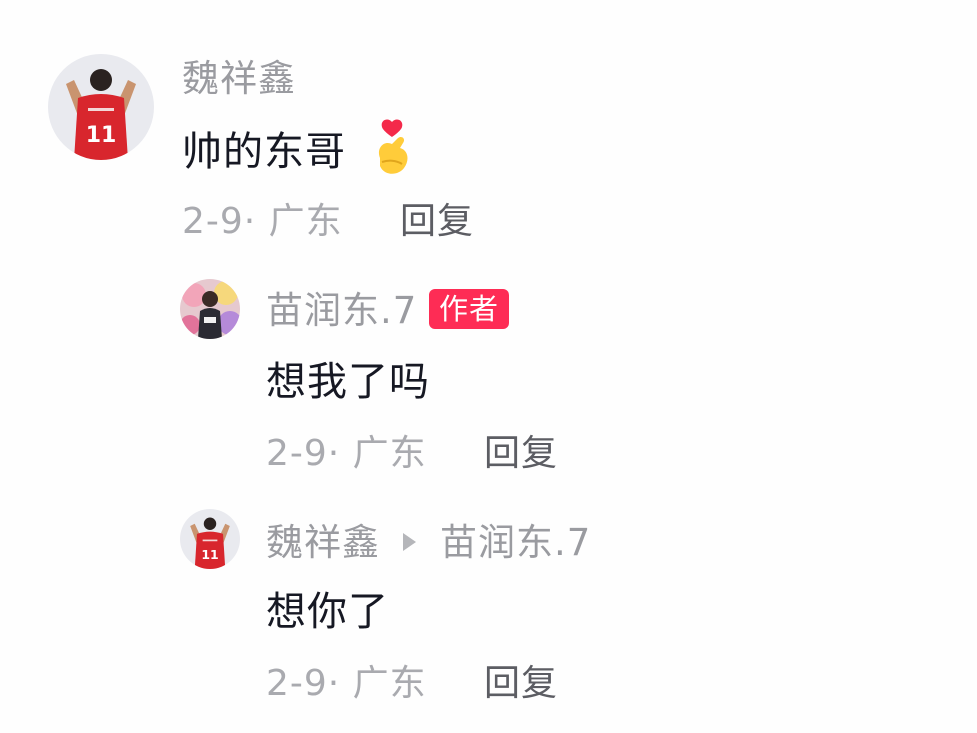 The height and width of the screenshot is (733, 977). Describe the element at coordinates (348, 382) in the screenshot. I see `reply-text: 想我了吗` at that location.